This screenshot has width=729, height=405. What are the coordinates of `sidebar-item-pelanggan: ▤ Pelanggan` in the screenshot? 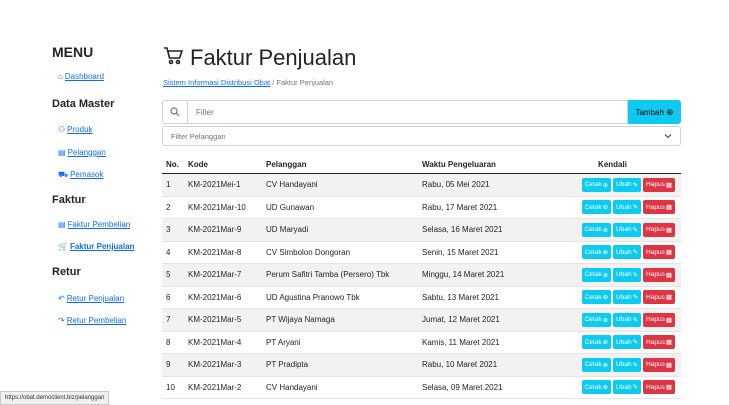 It's located at (82, 152).